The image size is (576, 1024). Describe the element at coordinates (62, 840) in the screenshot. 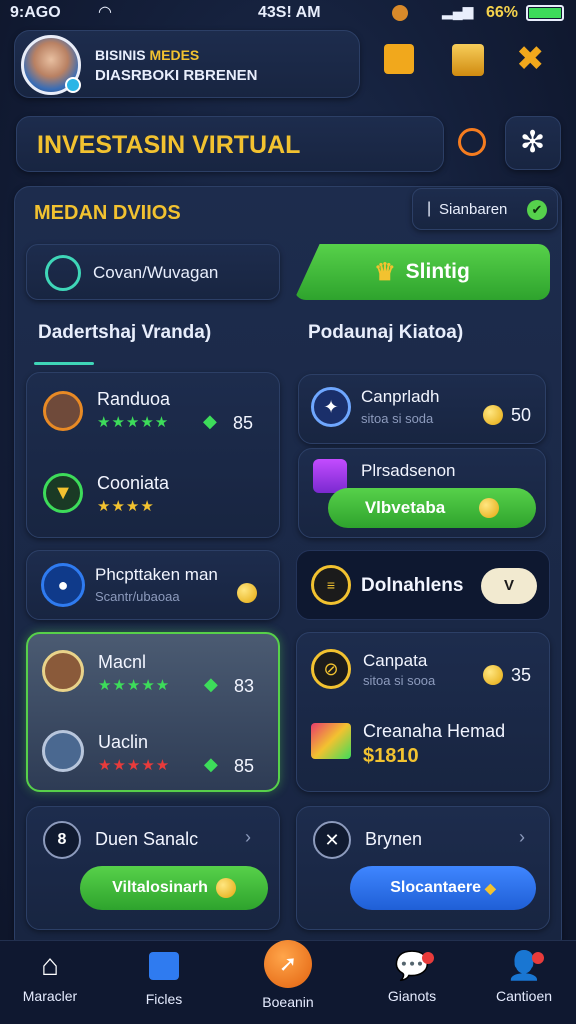

I see `badge-icon: 8` at that location.